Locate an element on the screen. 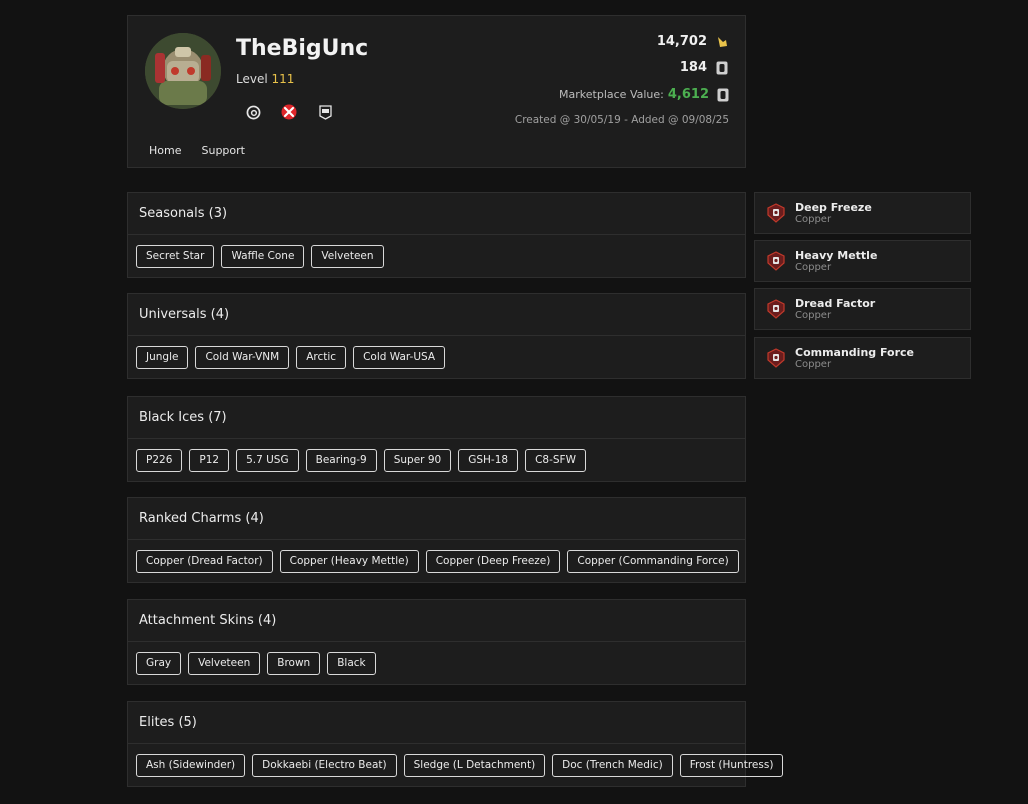 The width and height of the screenshot is (1028, 804). rank-card: Commanding Force Copper is located at coordinates (862, 358).